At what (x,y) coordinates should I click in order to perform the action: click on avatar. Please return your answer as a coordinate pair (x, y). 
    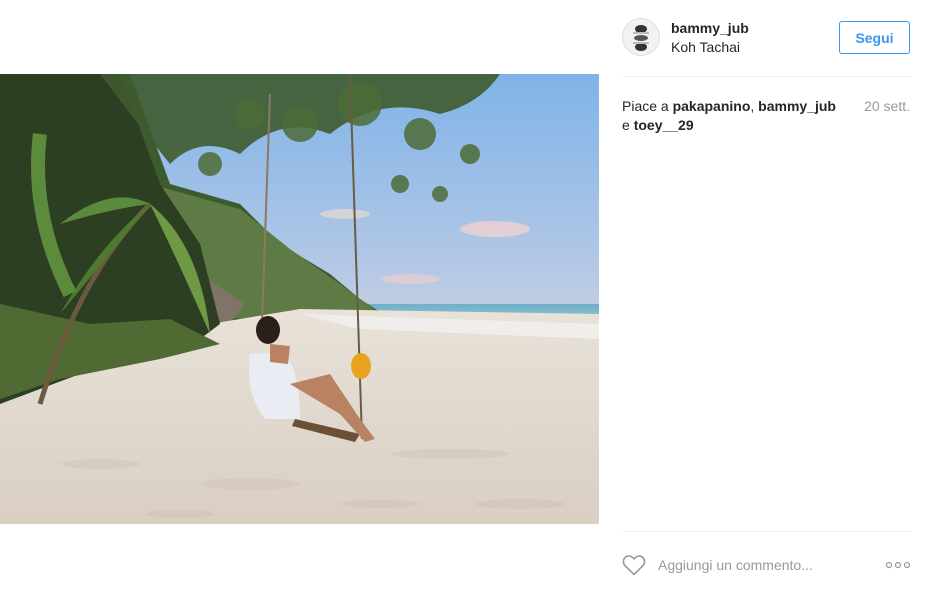
    Looking at the image, I should click on (641, 37).